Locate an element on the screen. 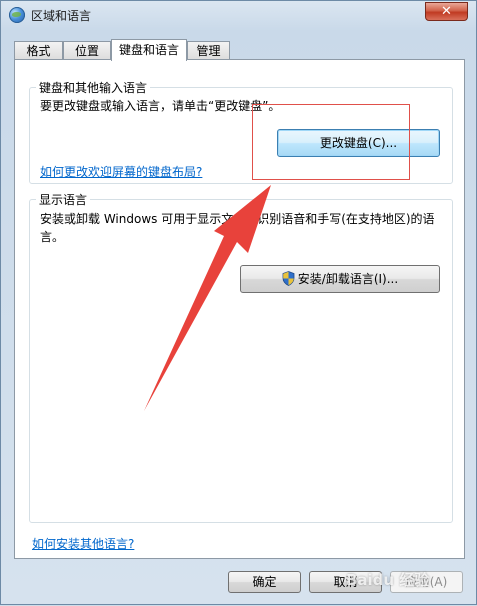 The height and width of the screenshot is (606, 477). tab-formats: 格式 is located at coordinates (38, 50).